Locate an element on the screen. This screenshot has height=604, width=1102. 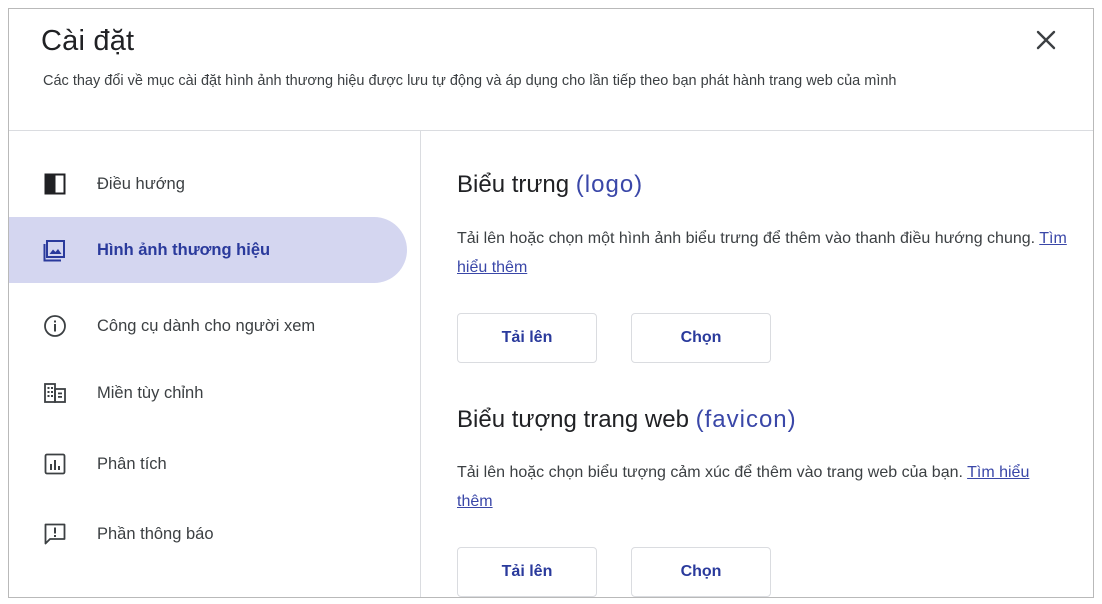
sidebar-item-analytics: Phân tích is located at coordinates (208, 464).